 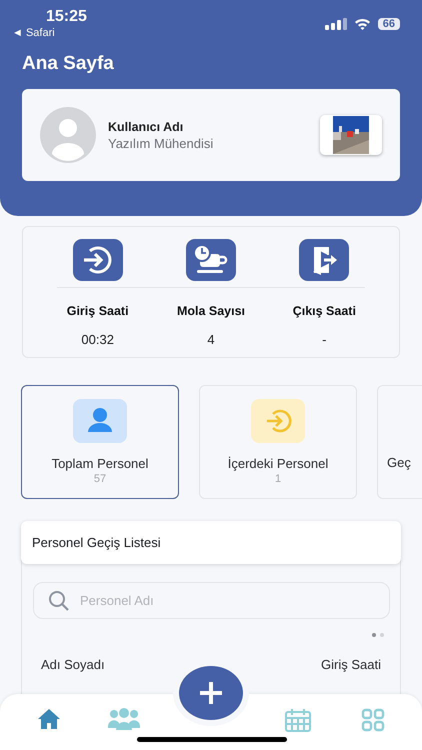 What do you see at coordinates (399, 442) in the screenshot?
I see `summary-card: Geç` at bounding box center [399, 442].